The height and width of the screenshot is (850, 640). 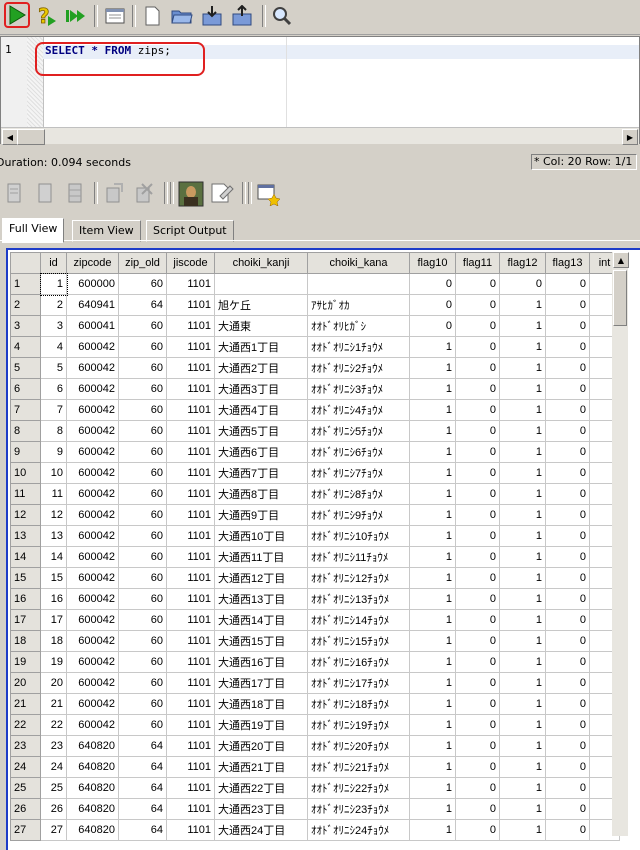 I want to click on image-view-icon, so click(x=191, y=194).